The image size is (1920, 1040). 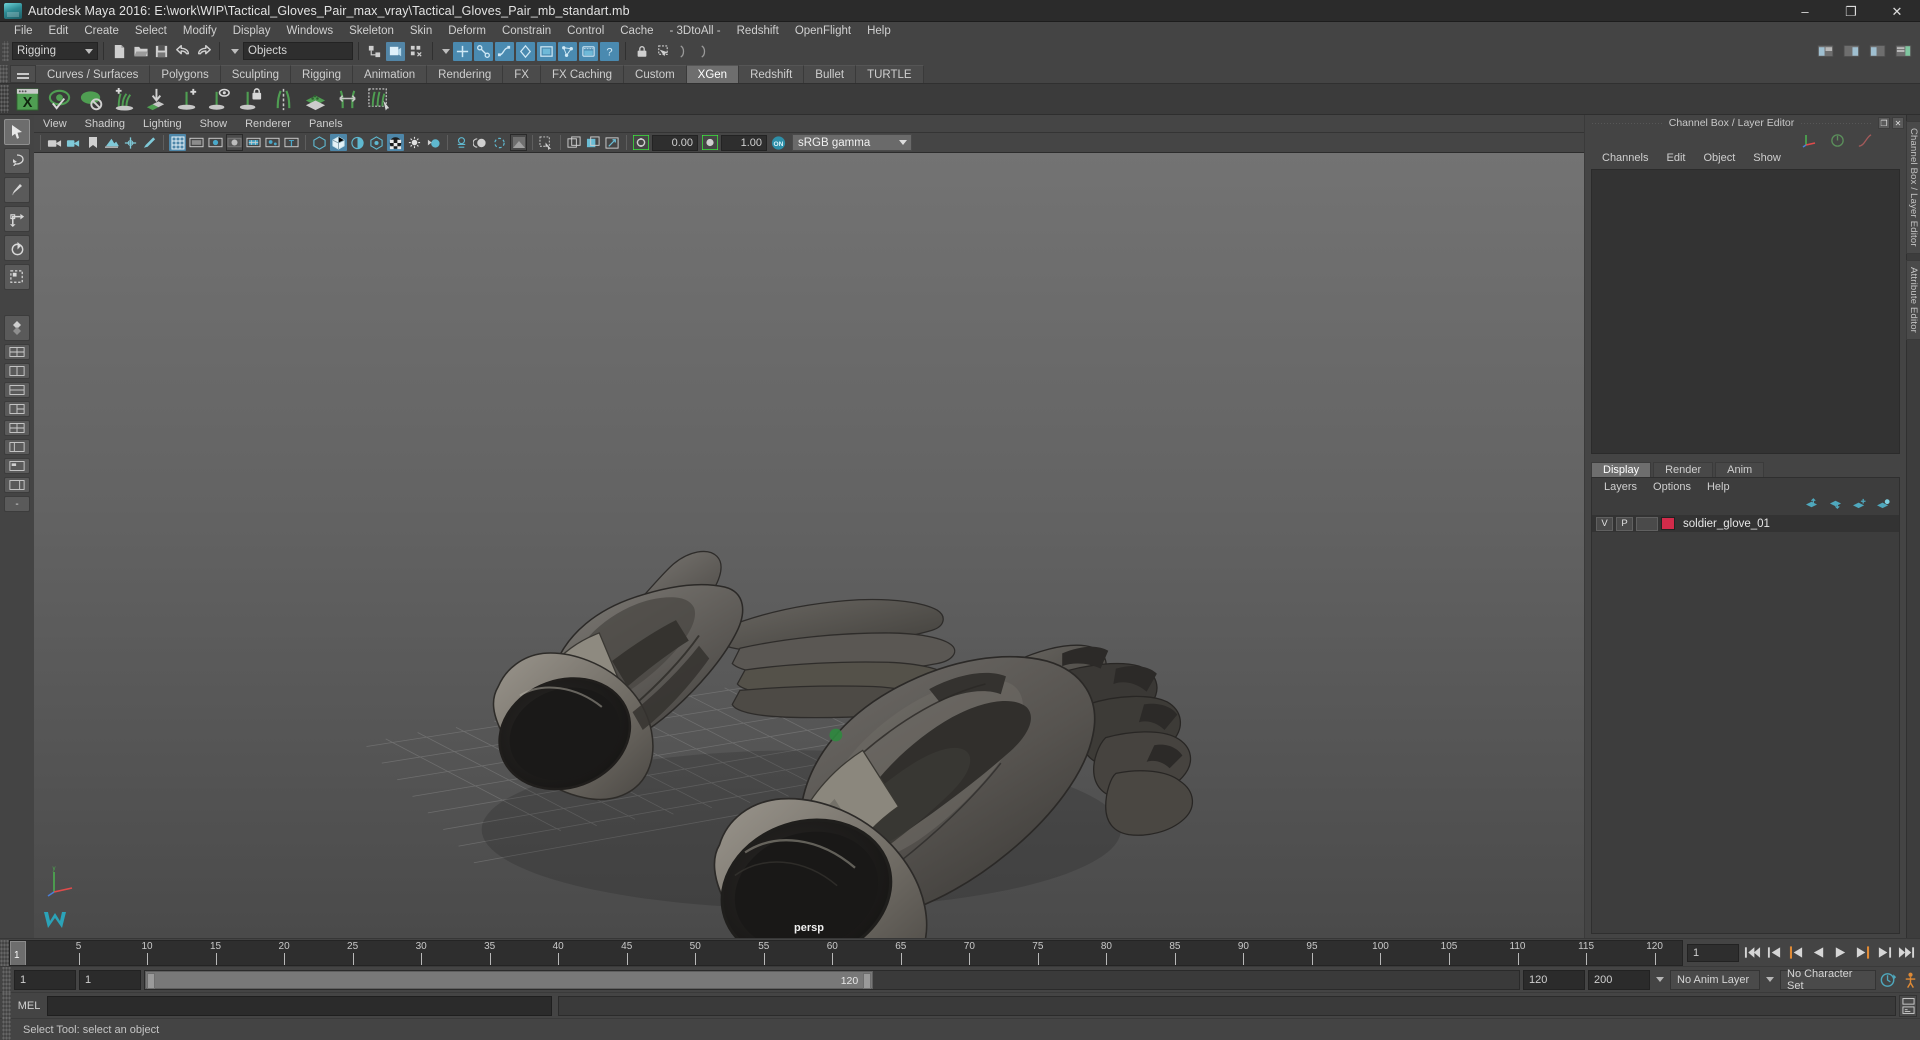 I want to click on manipulator-axis-icon, so click(x=1810, y=140).